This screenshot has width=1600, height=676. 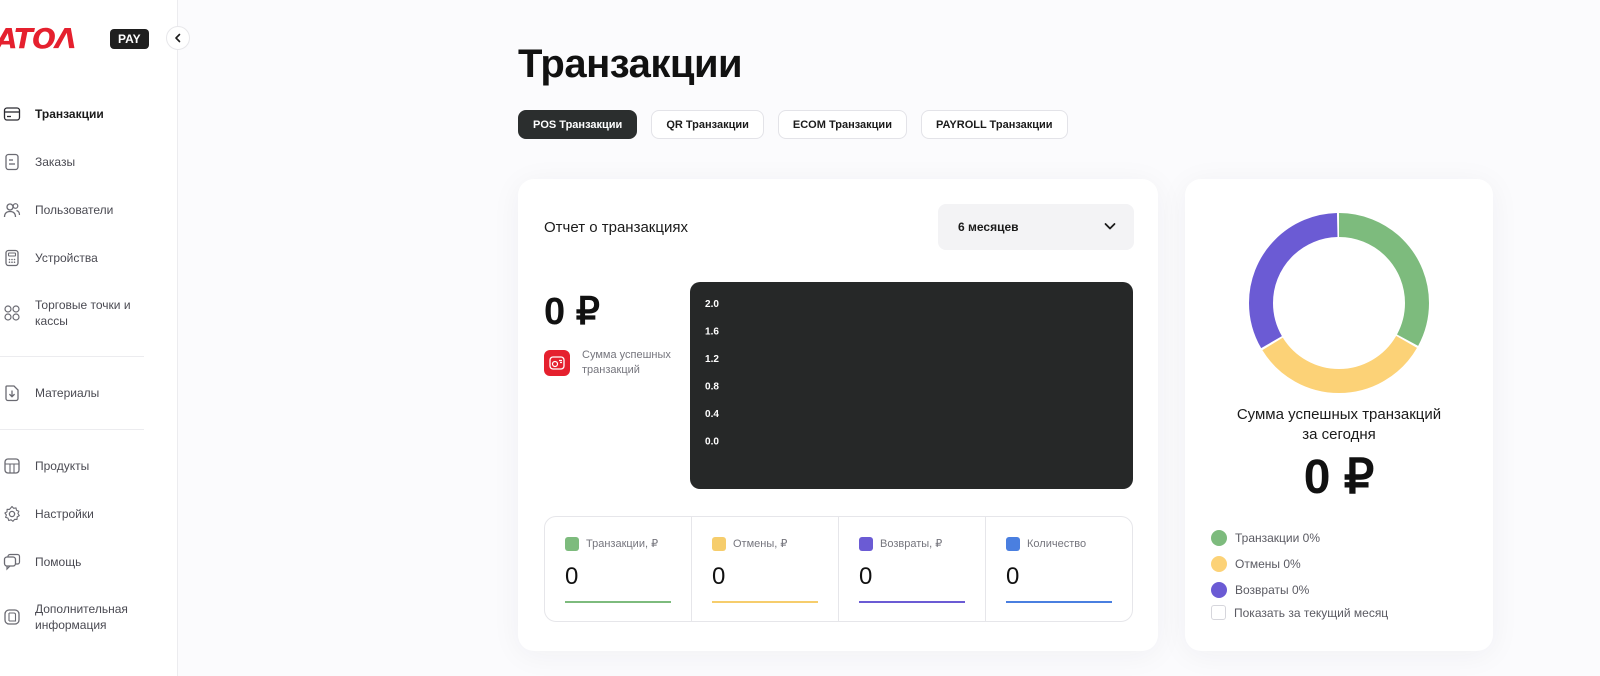 I want to click on stat-cancellations: Отмены, ₽ 0, so click(x=765, y=569).